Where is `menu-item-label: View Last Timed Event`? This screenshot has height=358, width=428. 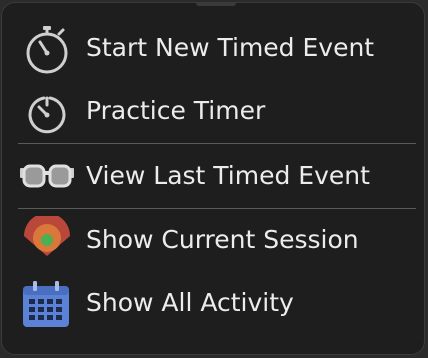 menu-item-label: View Last Timed Event is located at coordinates (228, 175).